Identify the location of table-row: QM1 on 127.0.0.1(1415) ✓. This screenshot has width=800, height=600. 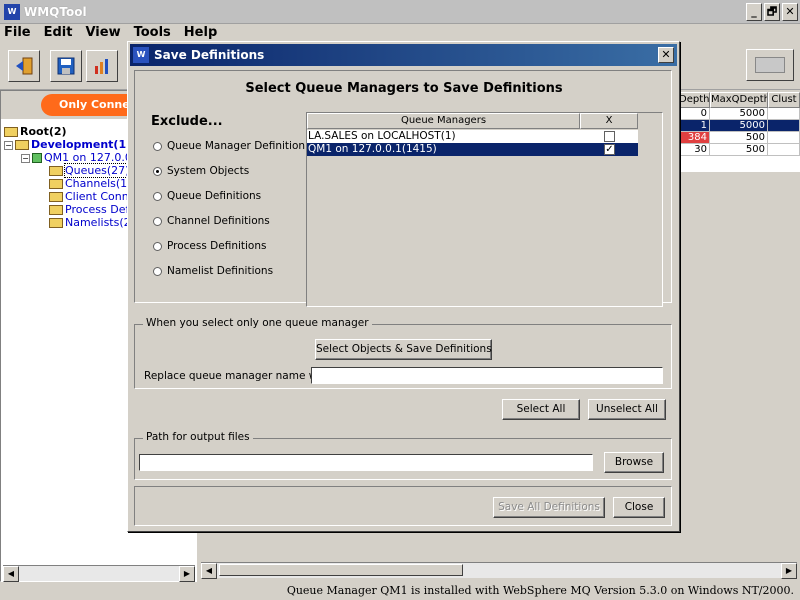
(472, 149).